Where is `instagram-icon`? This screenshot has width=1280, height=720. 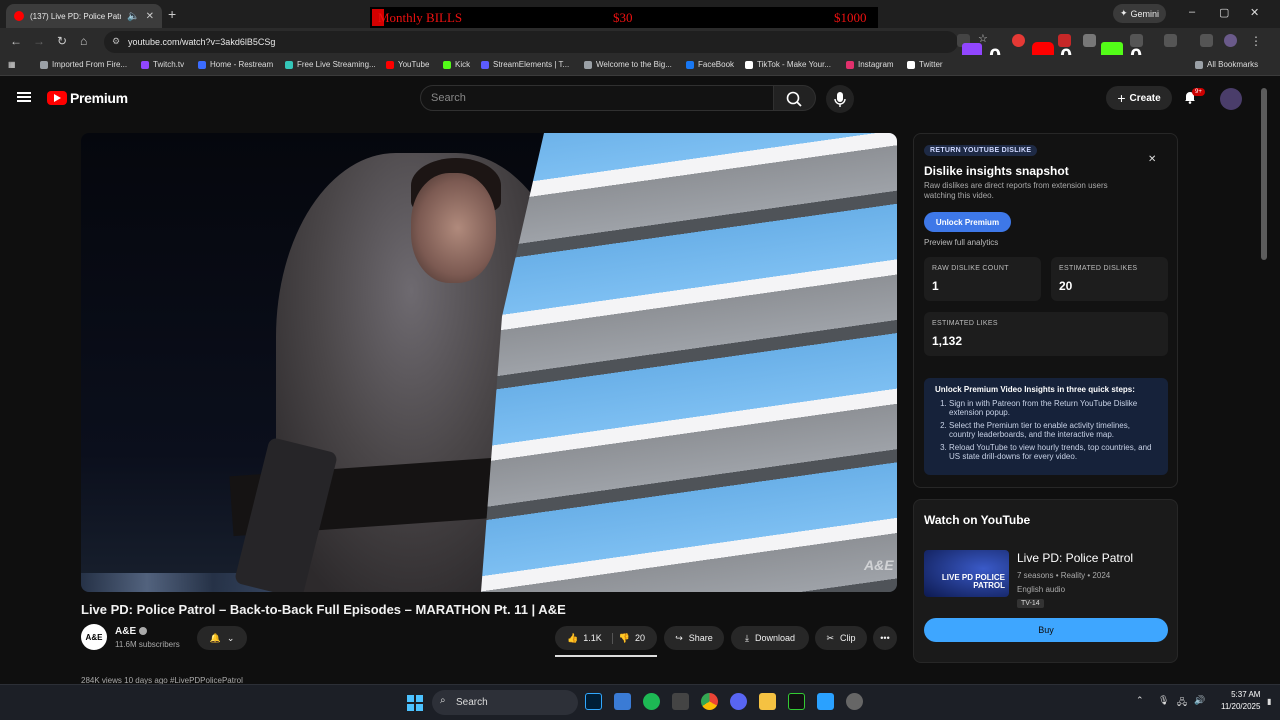
instagram-icon is located at coordinates (850, 64).